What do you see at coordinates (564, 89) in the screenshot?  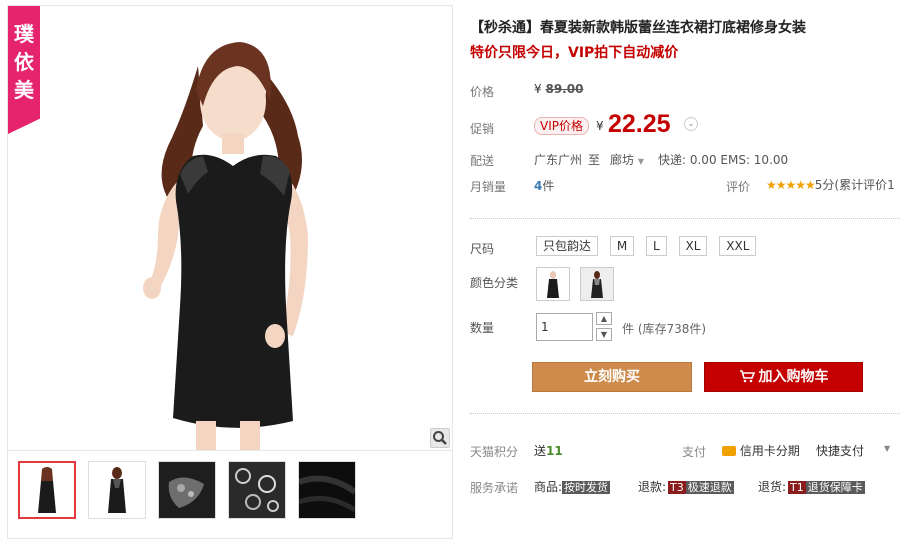 I see `original-price-value: 89.00` at bounding box center [564, 89].